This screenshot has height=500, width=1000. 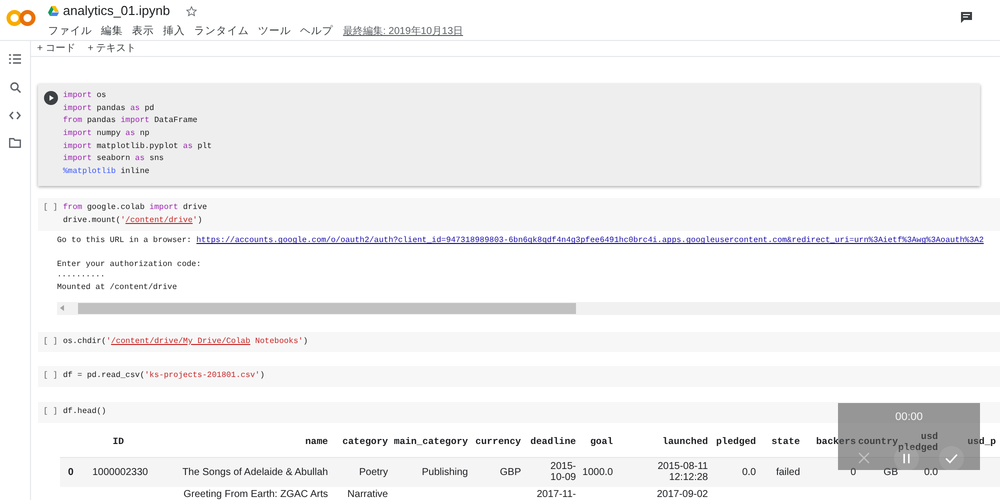 What do you see at coordinates (918, 441) in the screenshot?
I see `column-header: usd pledged` at bounding box center [918, 441].